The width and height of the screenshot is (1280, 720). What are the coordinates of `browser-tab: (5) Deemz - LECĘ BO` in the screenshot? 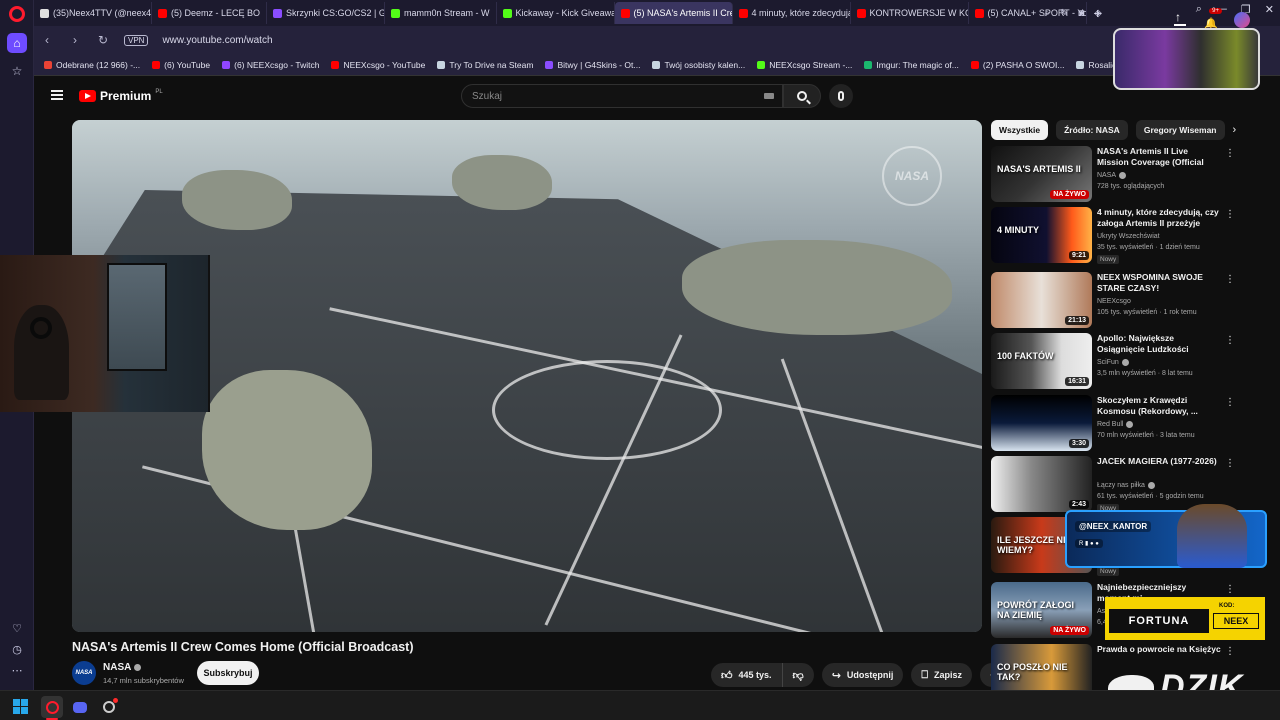 It's located at (210, 13).